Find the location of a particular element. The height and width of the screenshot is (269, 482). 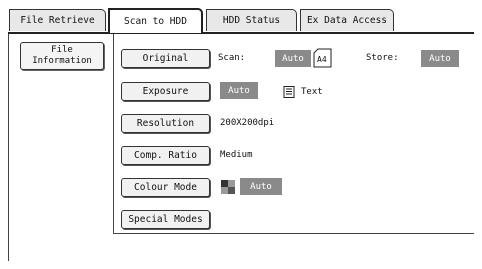

exposure-value: Auto is located at coordinates (239, 90).